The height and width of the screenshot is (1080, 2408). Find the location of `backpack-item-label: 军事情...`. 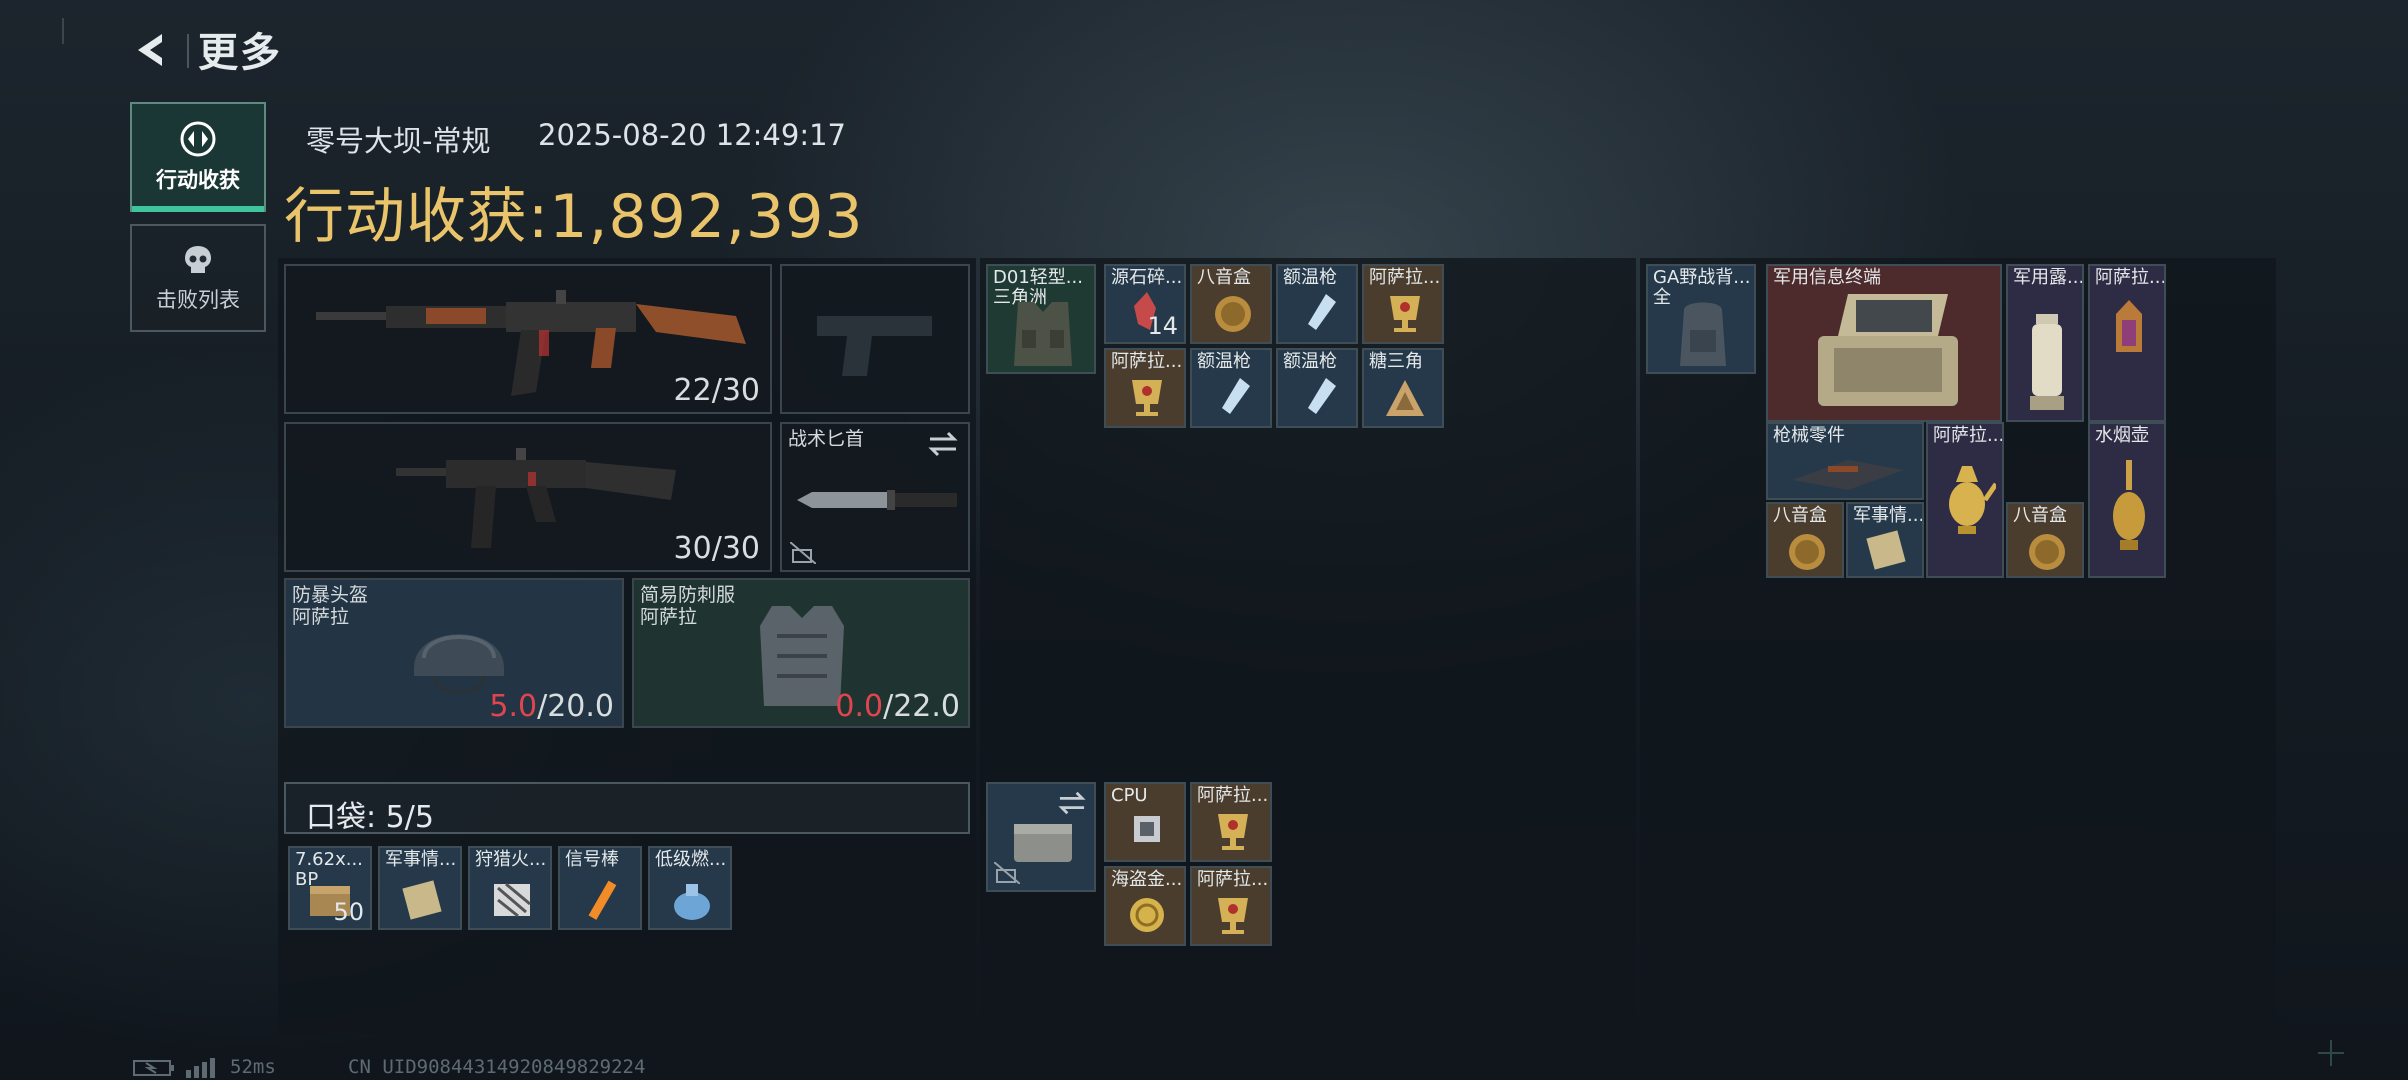

backpack-item-label: 军事情... is located at coordinates (1888, 515).